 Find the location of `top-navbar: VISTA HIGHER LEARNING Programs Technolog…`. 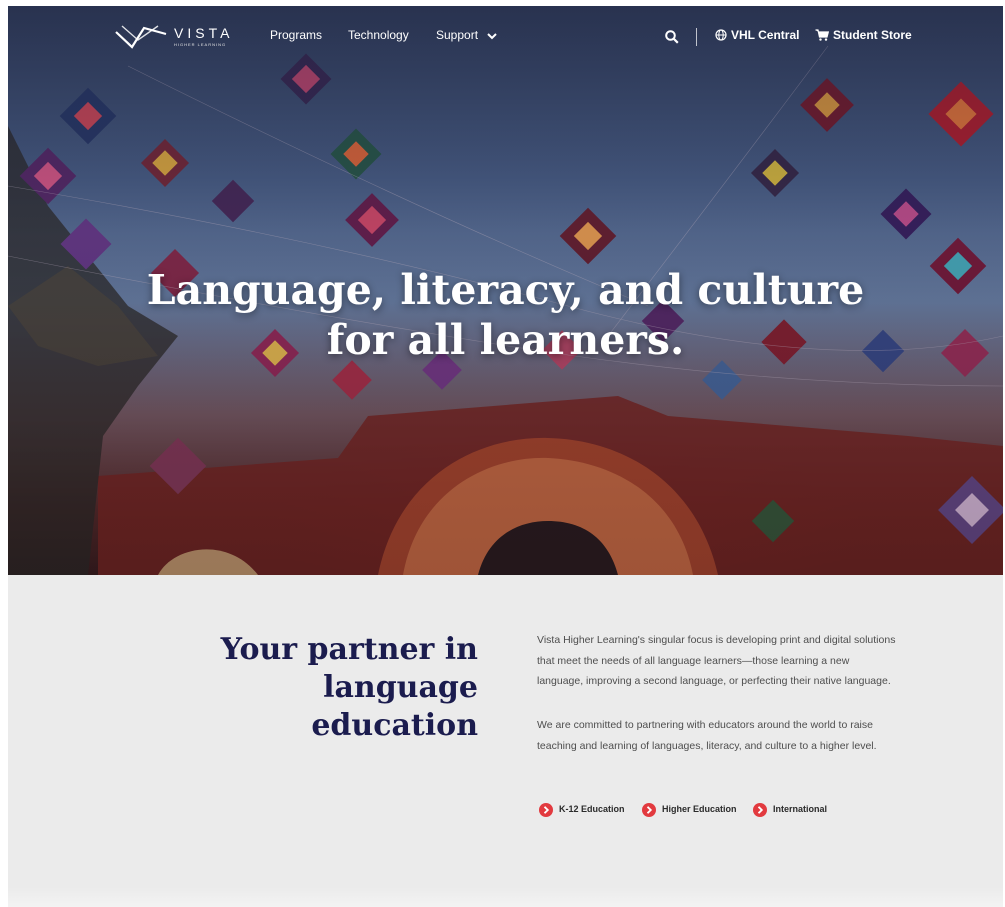

top-navbar: VISTA HIGHER LEARNING Programs Technolog… is located at coordinates (505, 37).